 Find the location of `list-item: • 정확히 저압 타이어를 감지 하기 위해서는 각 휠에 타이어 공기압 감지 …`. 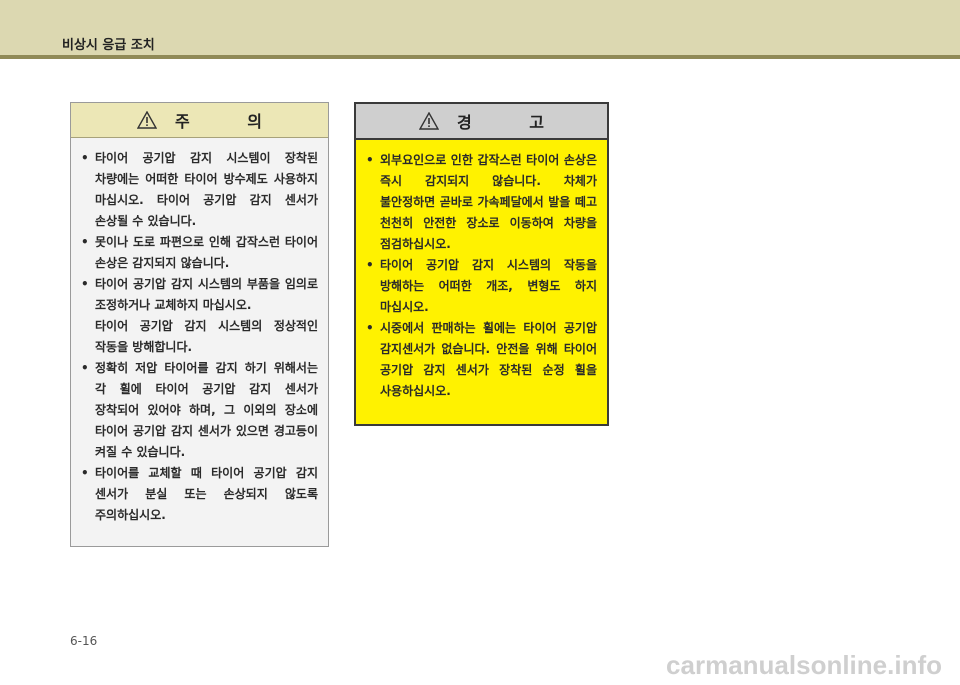

list-item: • 정확히 저압 타이어를 감지 하기 위해서는 각 휠에 타이어 공기압 감지 … is located at coordinates (199, 410).